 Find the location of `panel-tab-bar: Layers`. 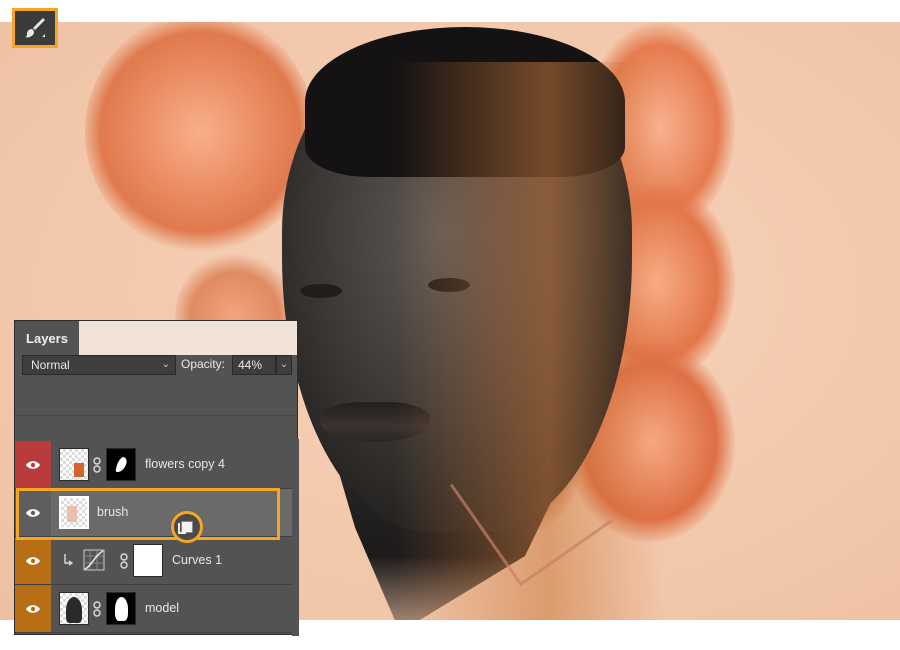

panel-tab-bar: Layers is located at coordinates (156, 338).